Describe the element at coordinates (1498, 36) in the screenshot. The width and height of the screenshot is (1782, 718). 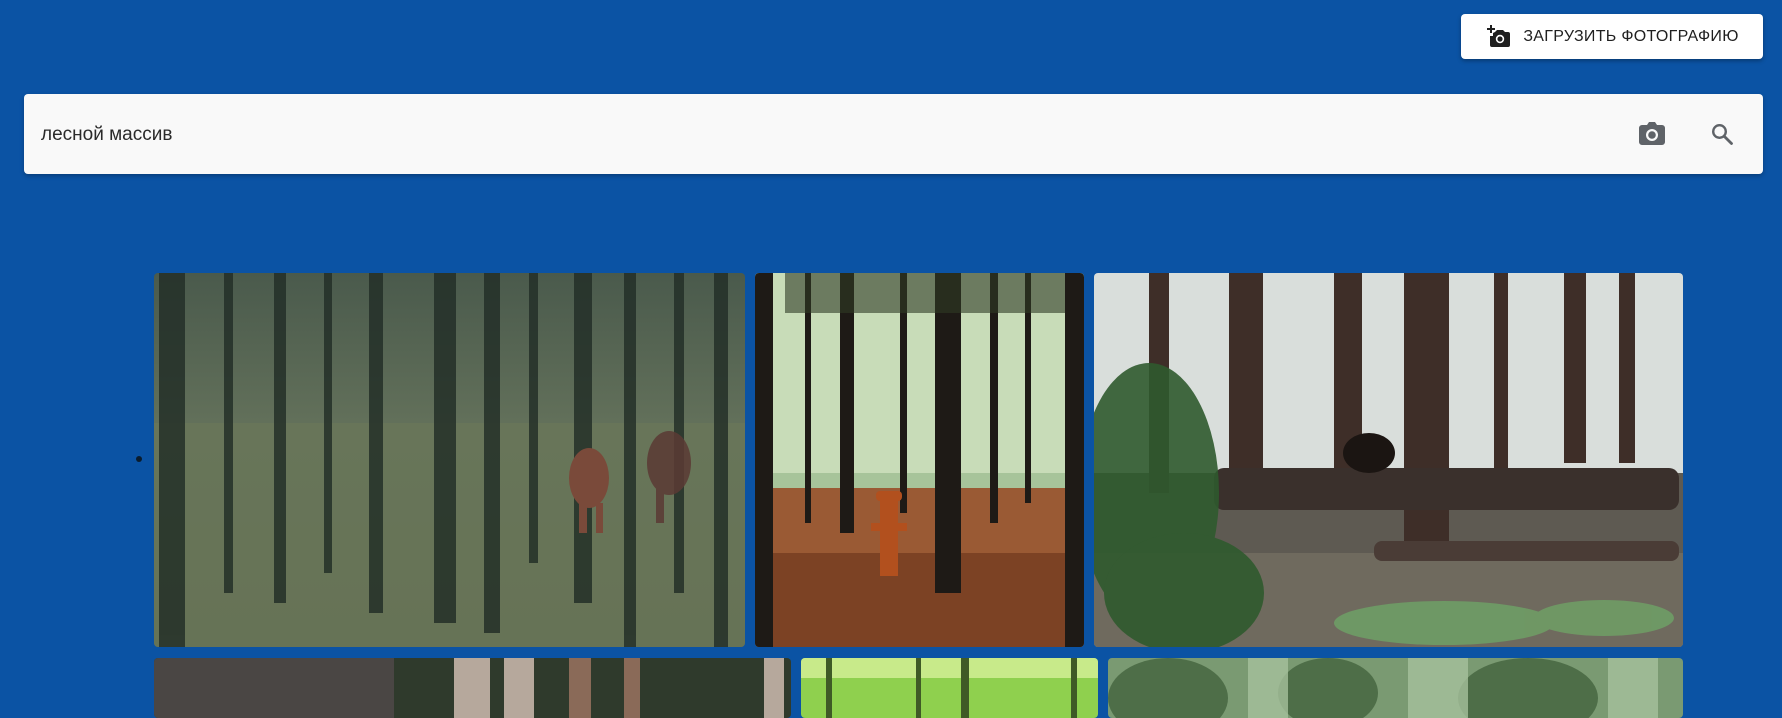
I see `add-a-photo-icon` at that location.